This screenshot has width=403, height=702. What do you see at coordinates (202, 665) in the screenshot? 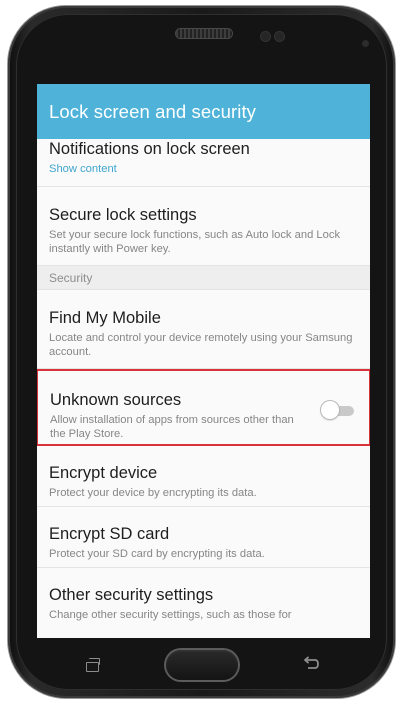
I see `home-button` at bounding box center [202, 665].